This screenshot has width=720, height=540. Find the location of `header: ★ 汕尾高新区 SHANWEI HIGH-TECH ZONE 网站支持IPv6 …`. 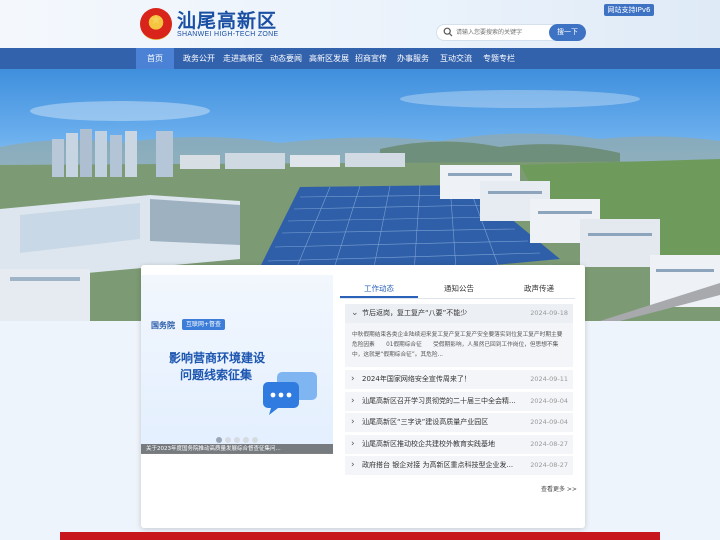

header: ★ 汕尾高新区 SHANWEI HIGH-TECH ZONE 网站支持IPv6 … is located at coordinates (360, 24).